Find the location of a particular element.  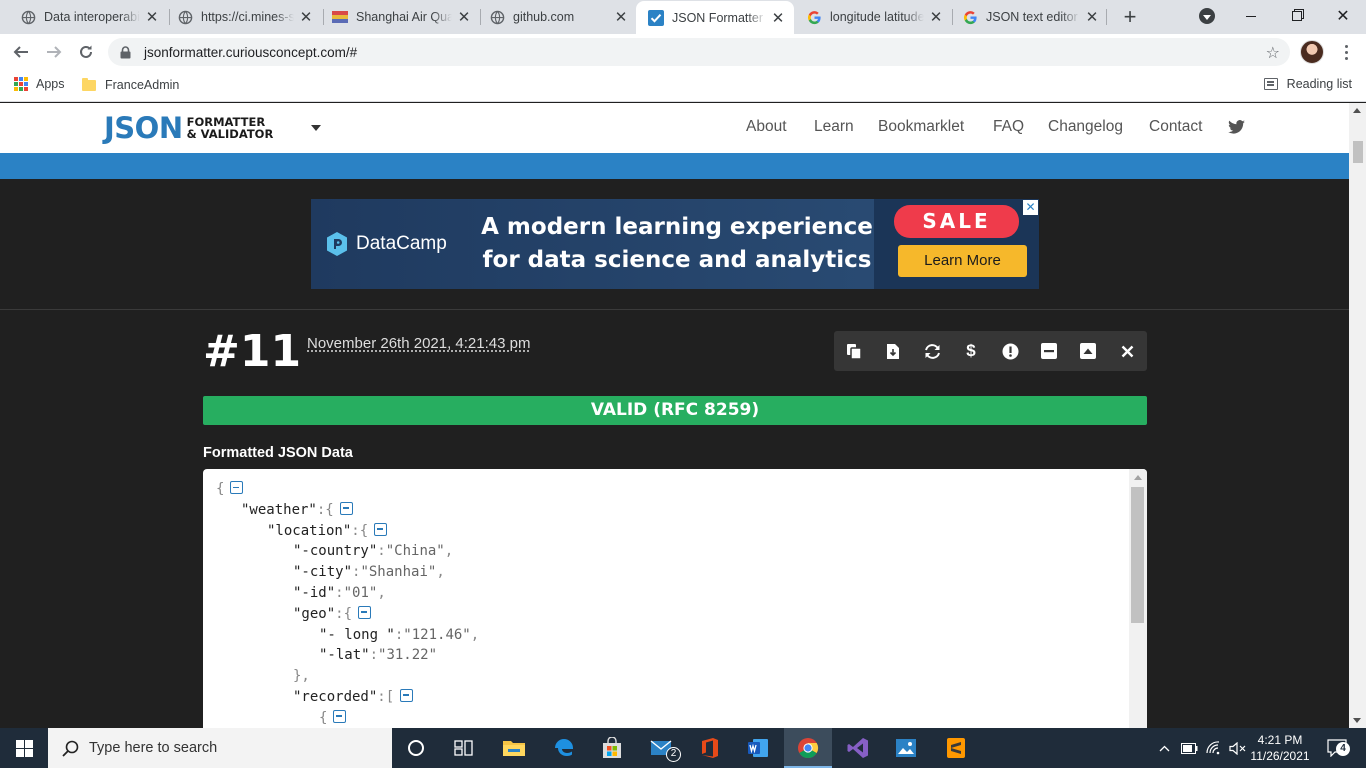

windows-logo-icon is located at coordinates (24, 748).